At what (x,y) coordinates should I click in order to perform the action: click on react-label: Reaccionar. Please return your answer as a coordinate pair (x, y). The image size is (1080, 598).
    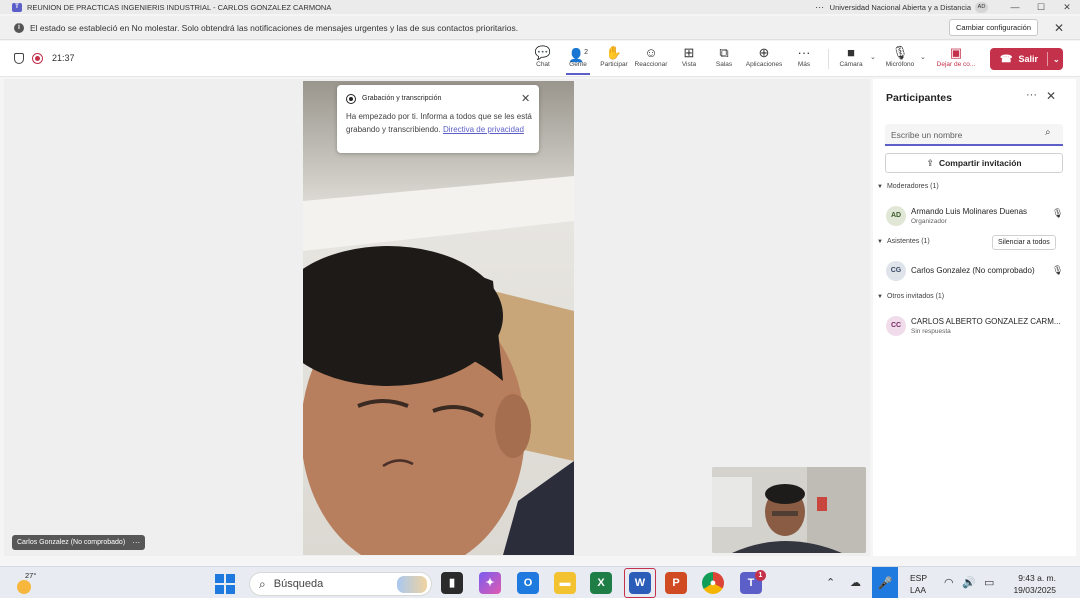
    Looking at the image, I should click on (651, 64).